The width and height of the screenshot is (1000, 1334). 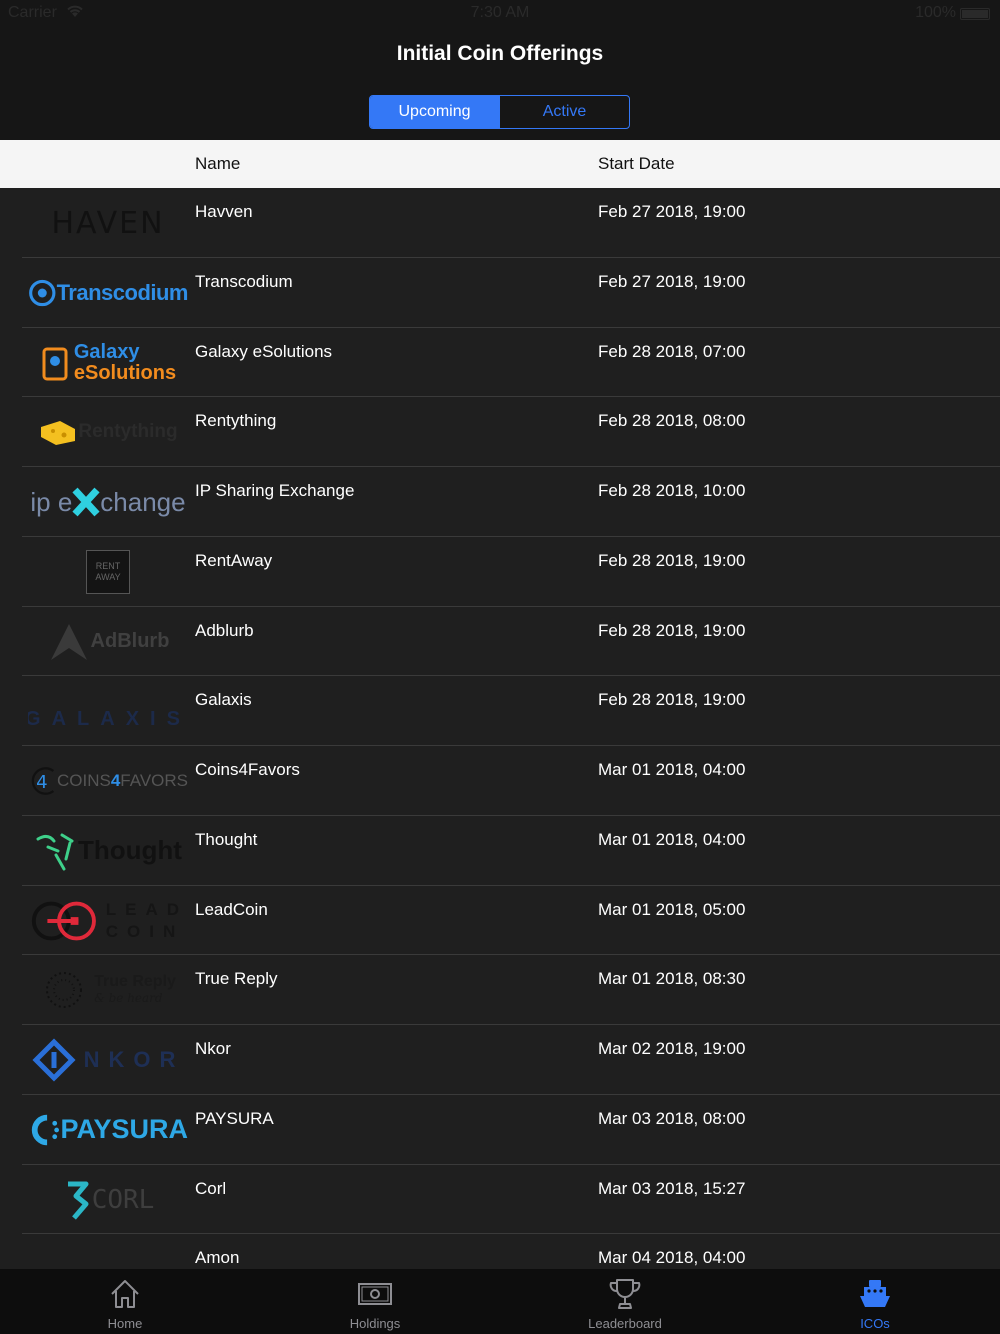 What do you see at coordinates (125, 1323) in the screenshot?
I see `tab-label: Home` at bounding box center [125, 1323].